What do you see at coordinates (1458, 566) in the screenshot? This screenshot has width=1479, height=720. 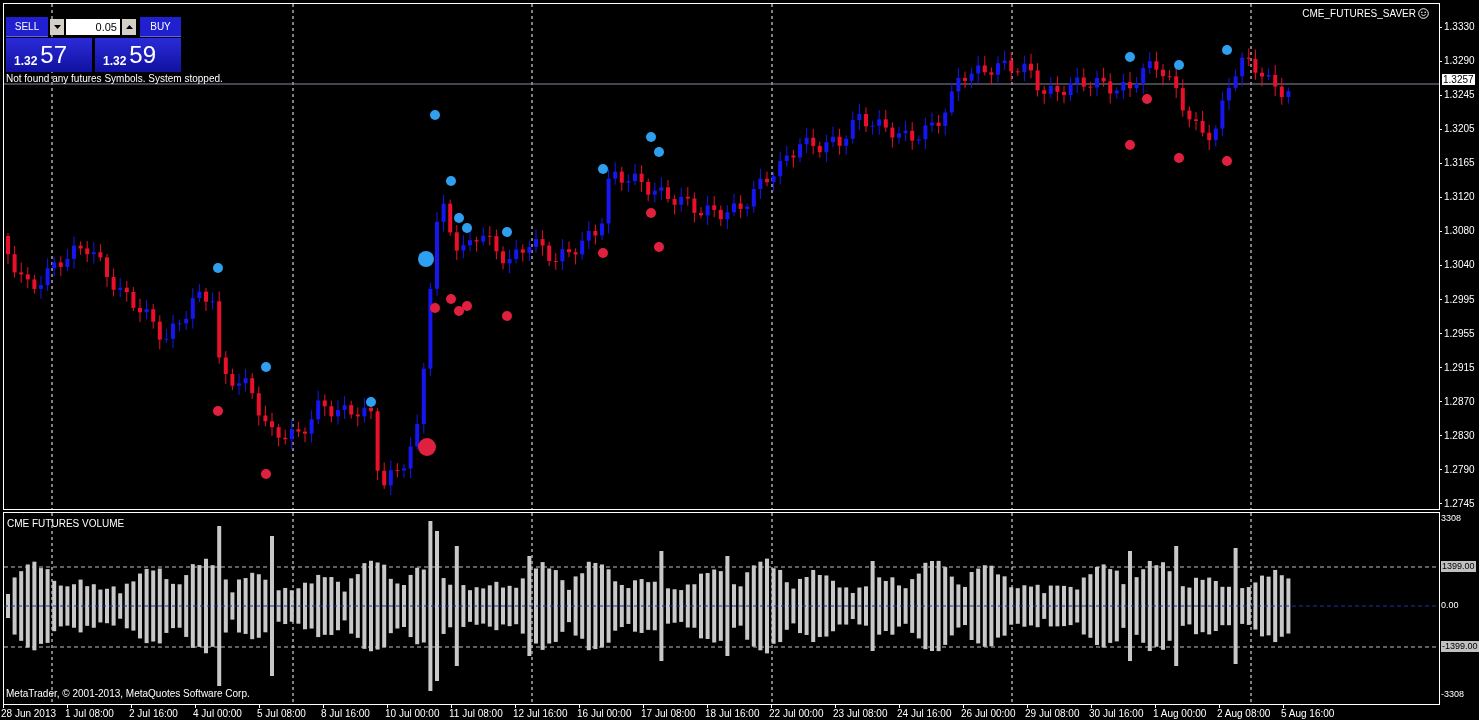 I see `indicator-axis-label: 1399.00` at bounding box center [1458, 566].